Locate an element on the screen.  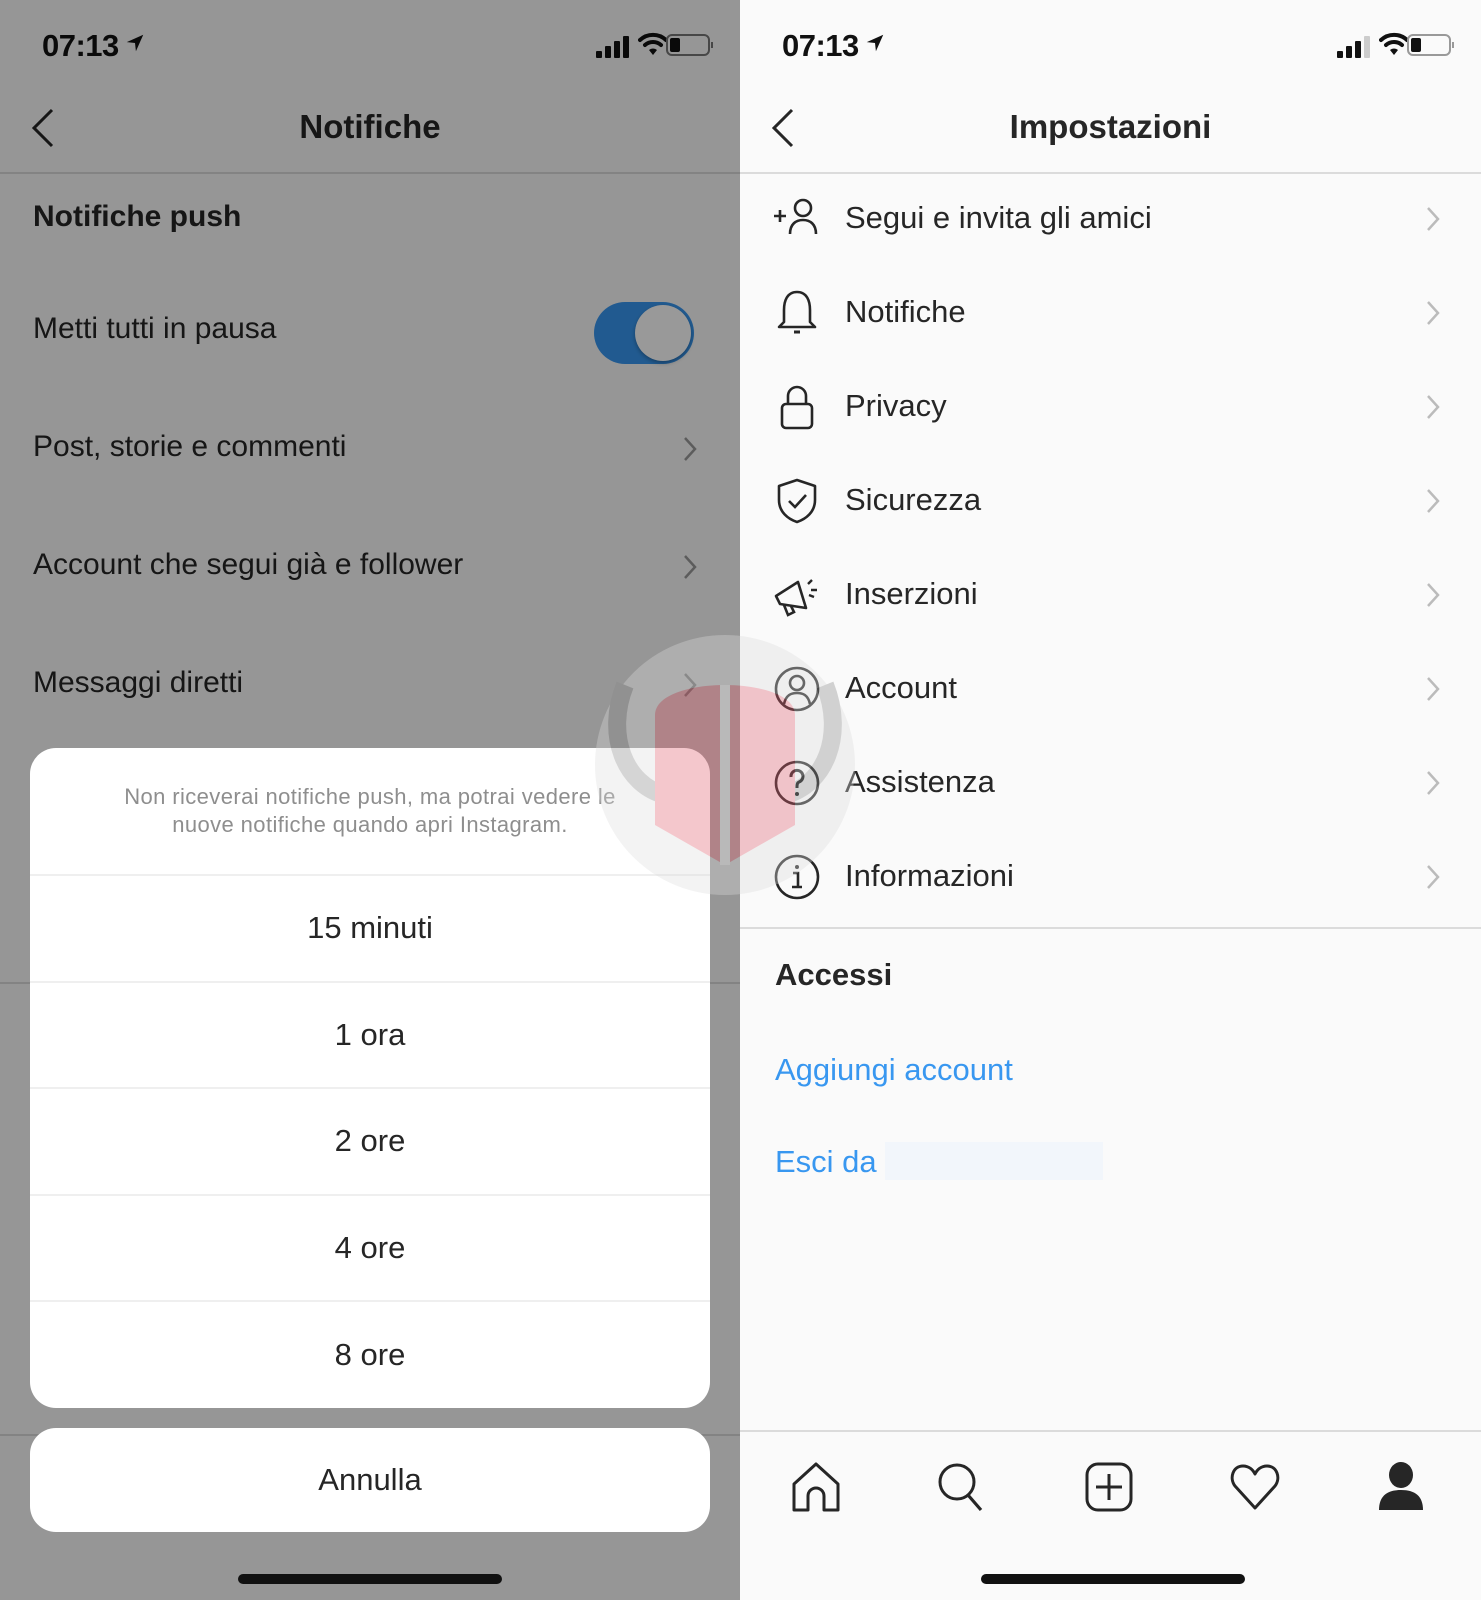
bell-icon is located at coordinates (797, 312).